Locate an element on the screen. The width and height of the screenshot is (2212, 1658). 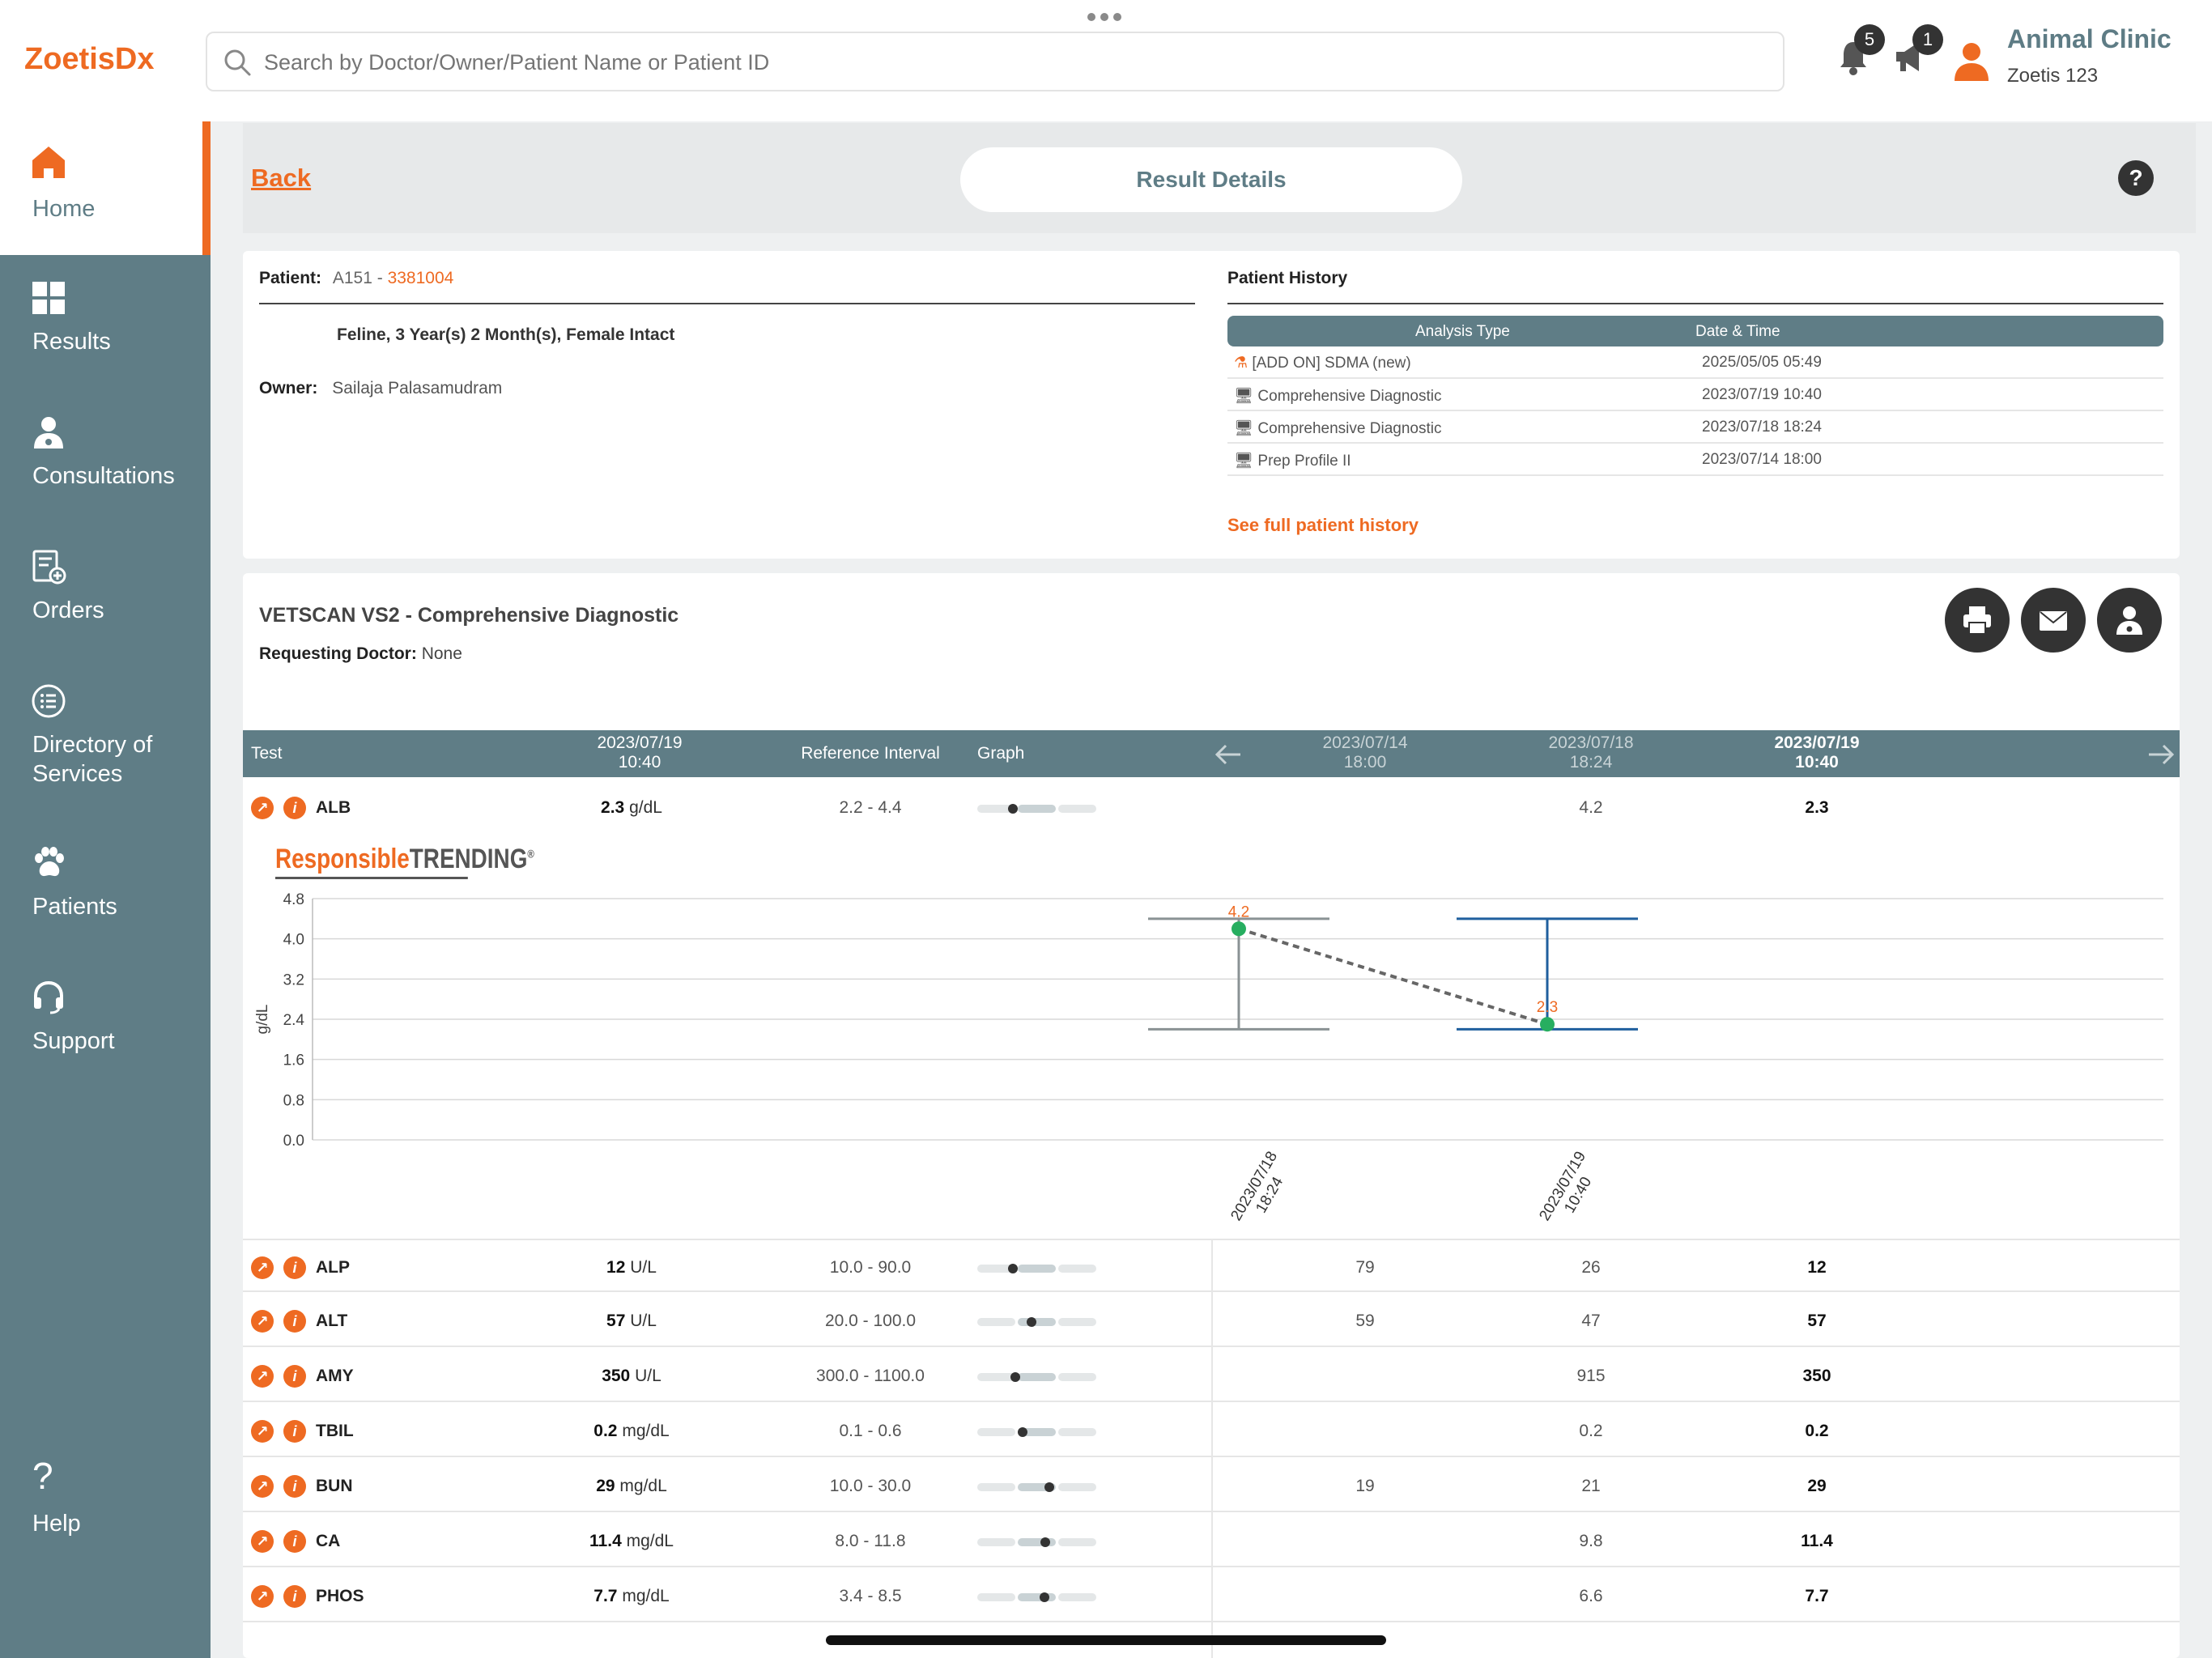
sidebar-item-directory: Directory of Services is located at coordinates (105, 743).